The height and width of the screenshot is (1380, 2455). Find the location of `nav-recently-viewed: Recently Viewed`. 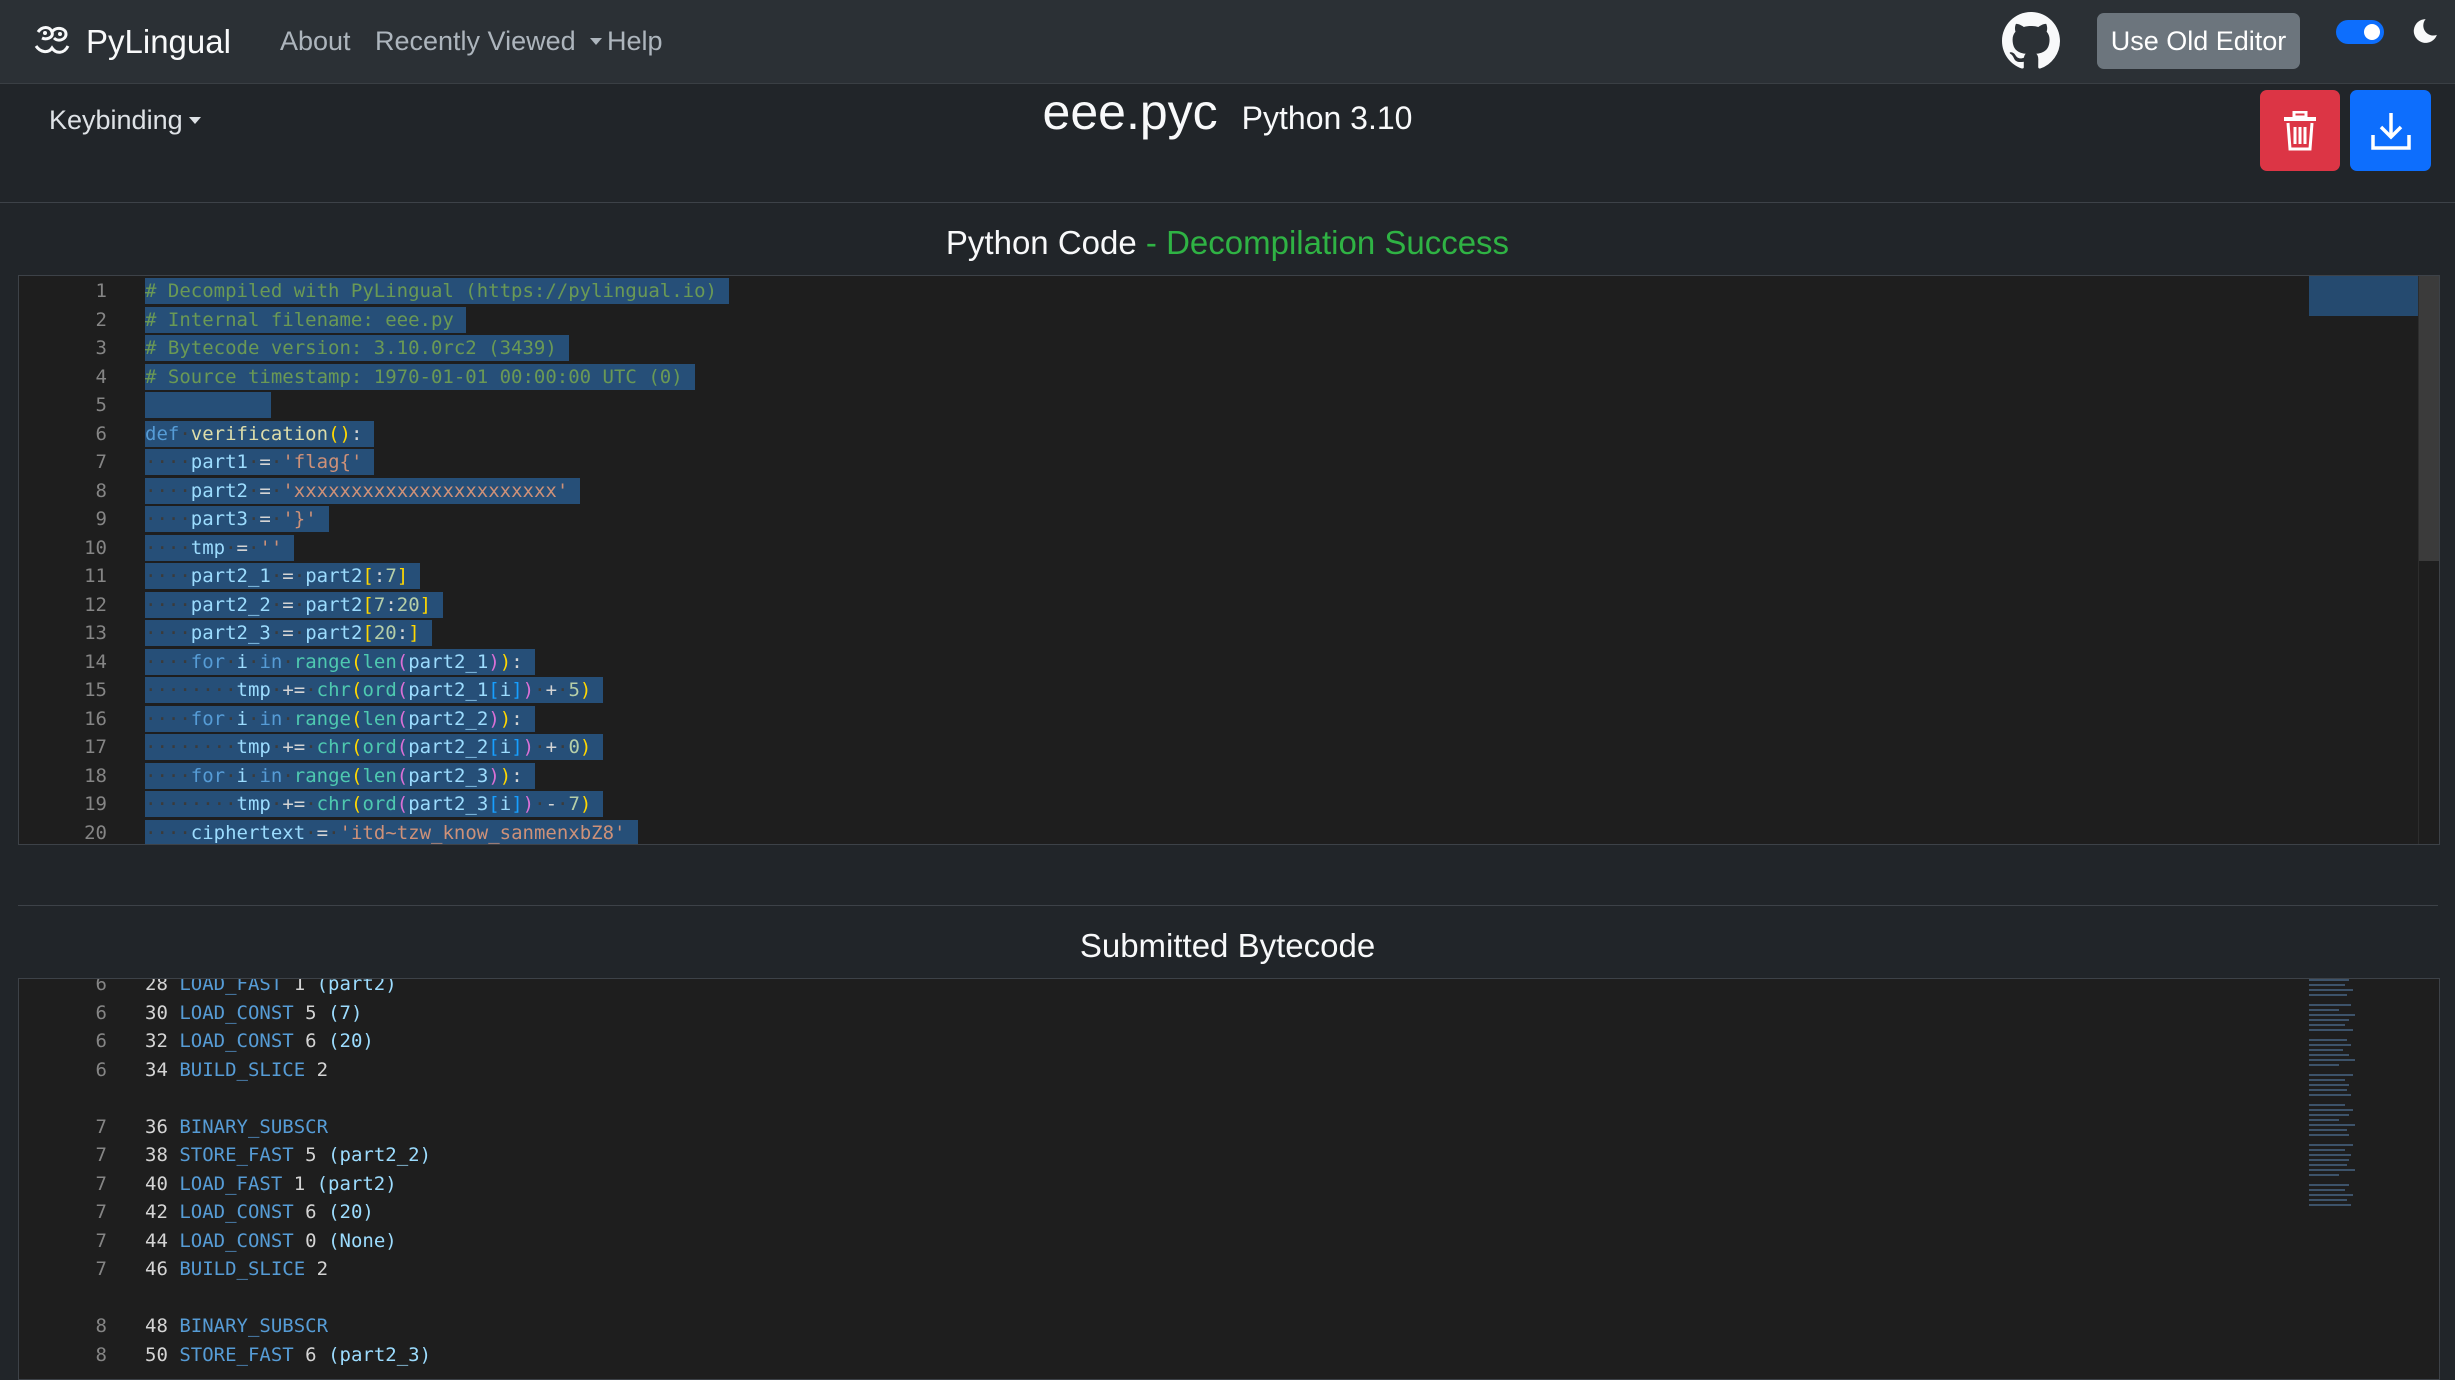

nav-recently-viewed: Recently Viewed is located at coordinates (488, 41).